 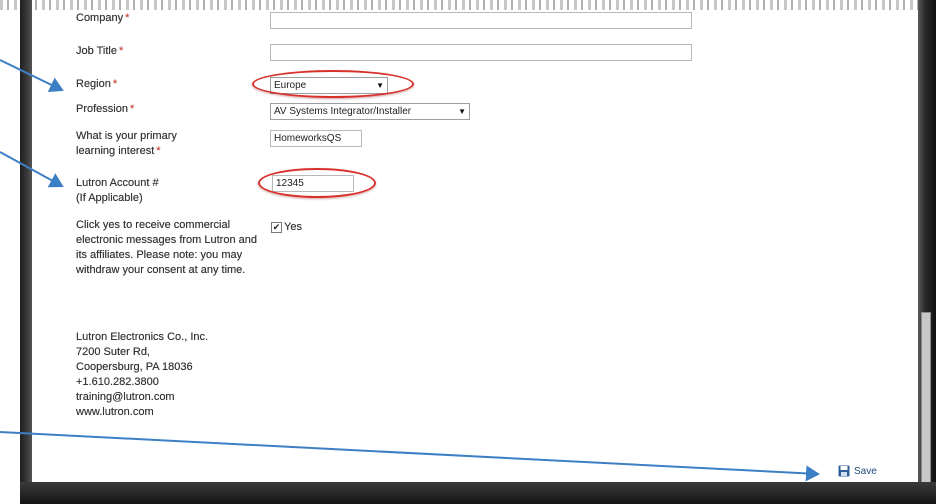 I want to click on company-label: Company *, so click(x=103, y=18).